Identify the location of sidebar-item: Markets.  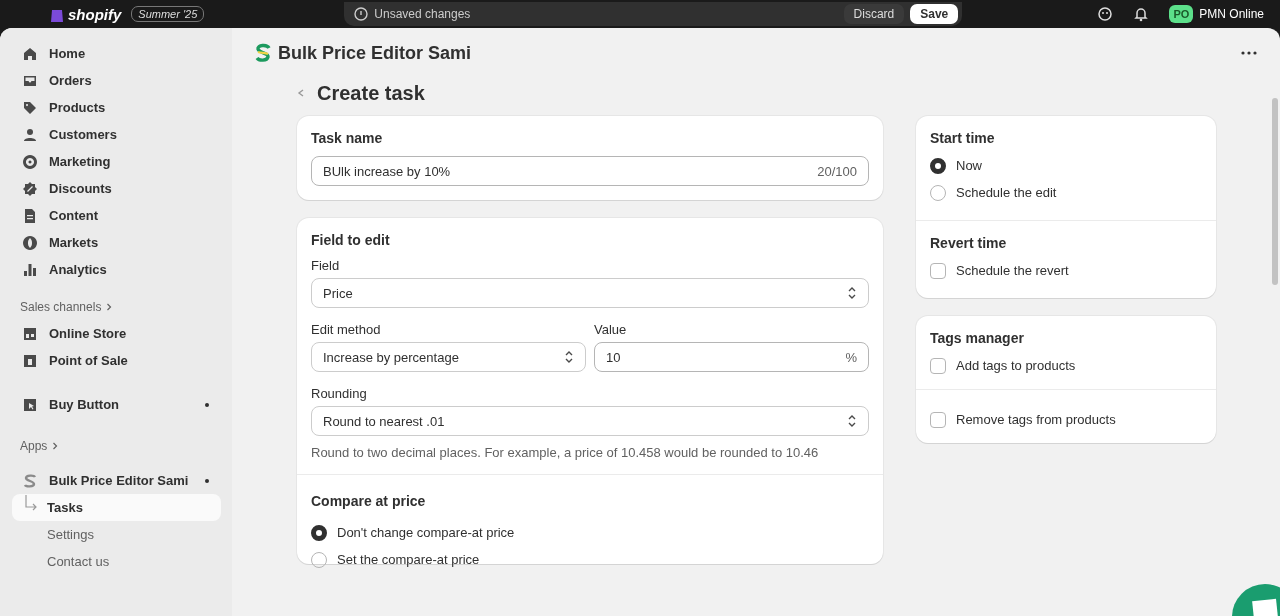
(116, 242).